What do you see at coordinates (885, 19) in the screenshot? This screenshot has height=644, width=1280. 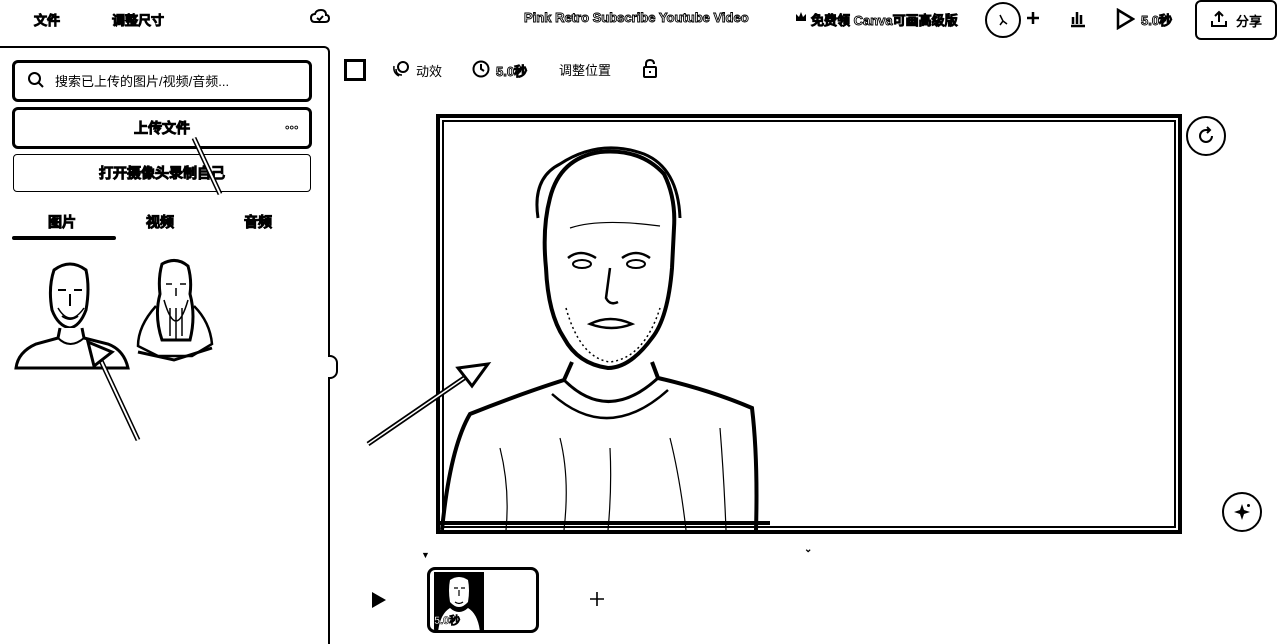 I see `promo-link: 免费领 Canva可画高级版` at bounding box center [885, 19].